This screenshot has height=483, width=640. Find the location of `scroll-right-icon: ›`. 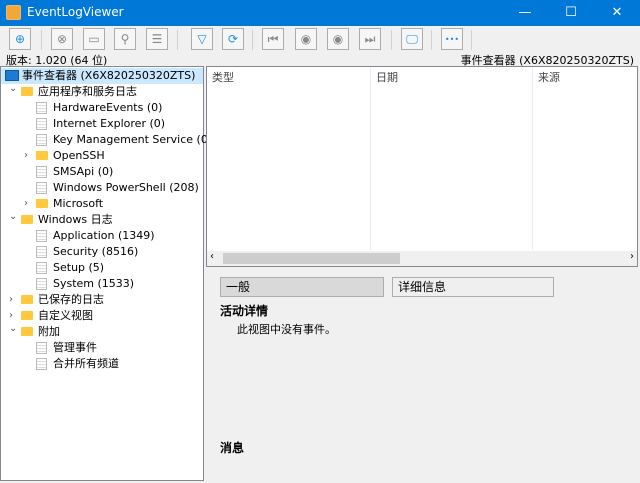

scroll-right-icon: › is located at coordinates (632, 256).